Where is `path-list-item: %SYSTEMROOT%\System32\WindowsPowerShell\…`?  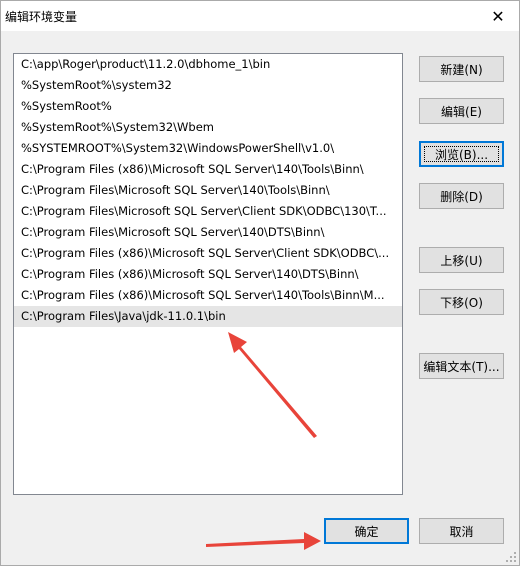
path-list-item: %SYSTEMROOT%\System32\WindowsPowerShell\… is located at coordinates (208, 148).